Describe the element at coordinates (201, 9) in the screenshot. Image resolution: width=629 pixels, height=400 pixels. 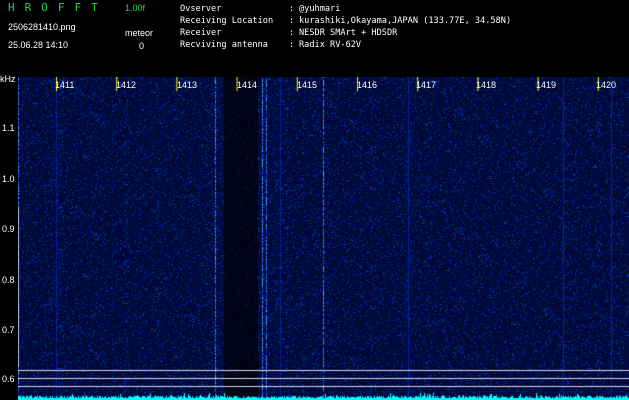
I see `info-key: Ovserver` at that location.